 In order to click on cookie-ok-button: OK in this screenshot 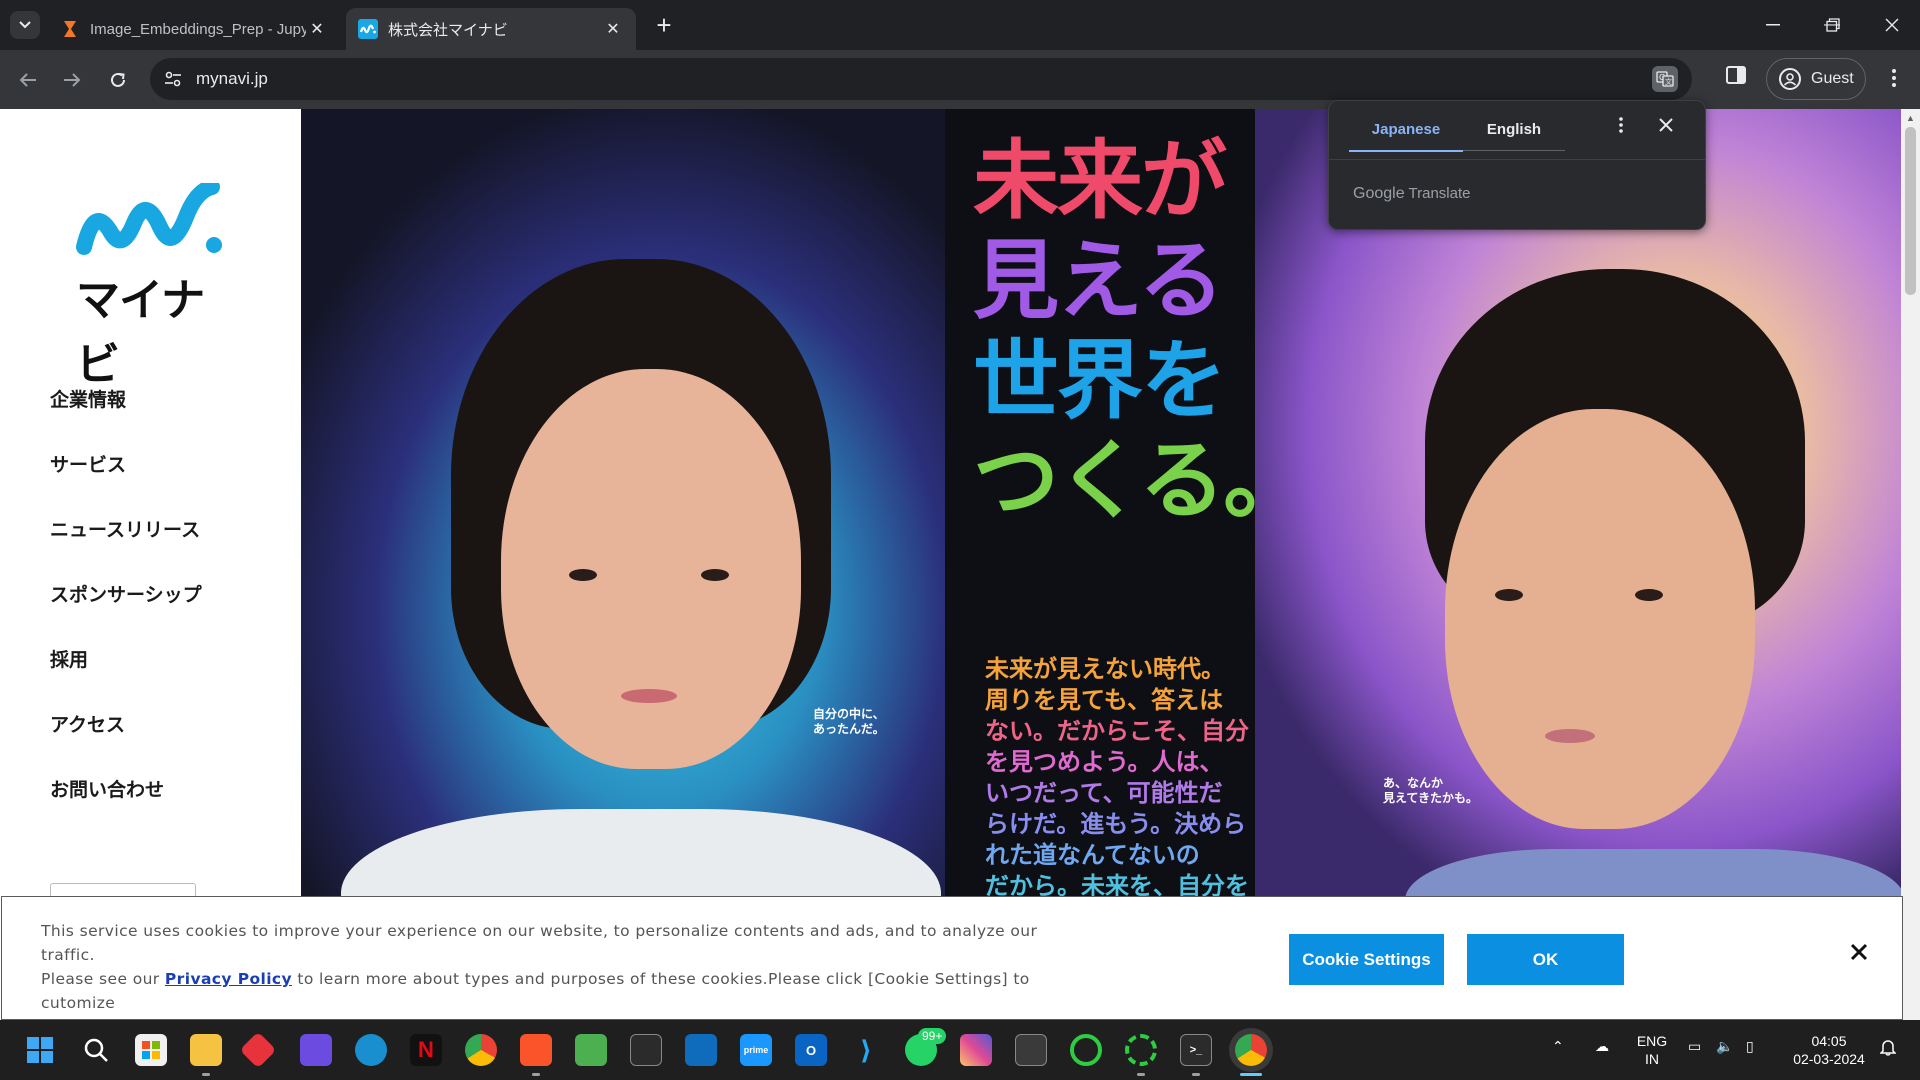, I will do `click(1545, 959)`.